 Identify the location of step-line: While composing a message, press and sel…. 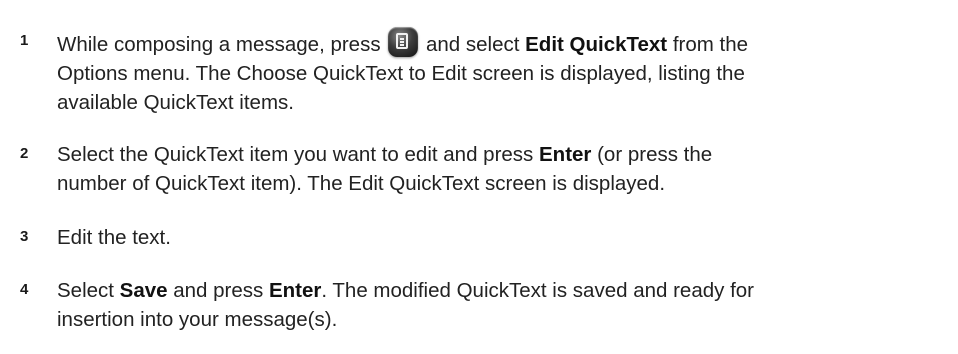
(507, 43).